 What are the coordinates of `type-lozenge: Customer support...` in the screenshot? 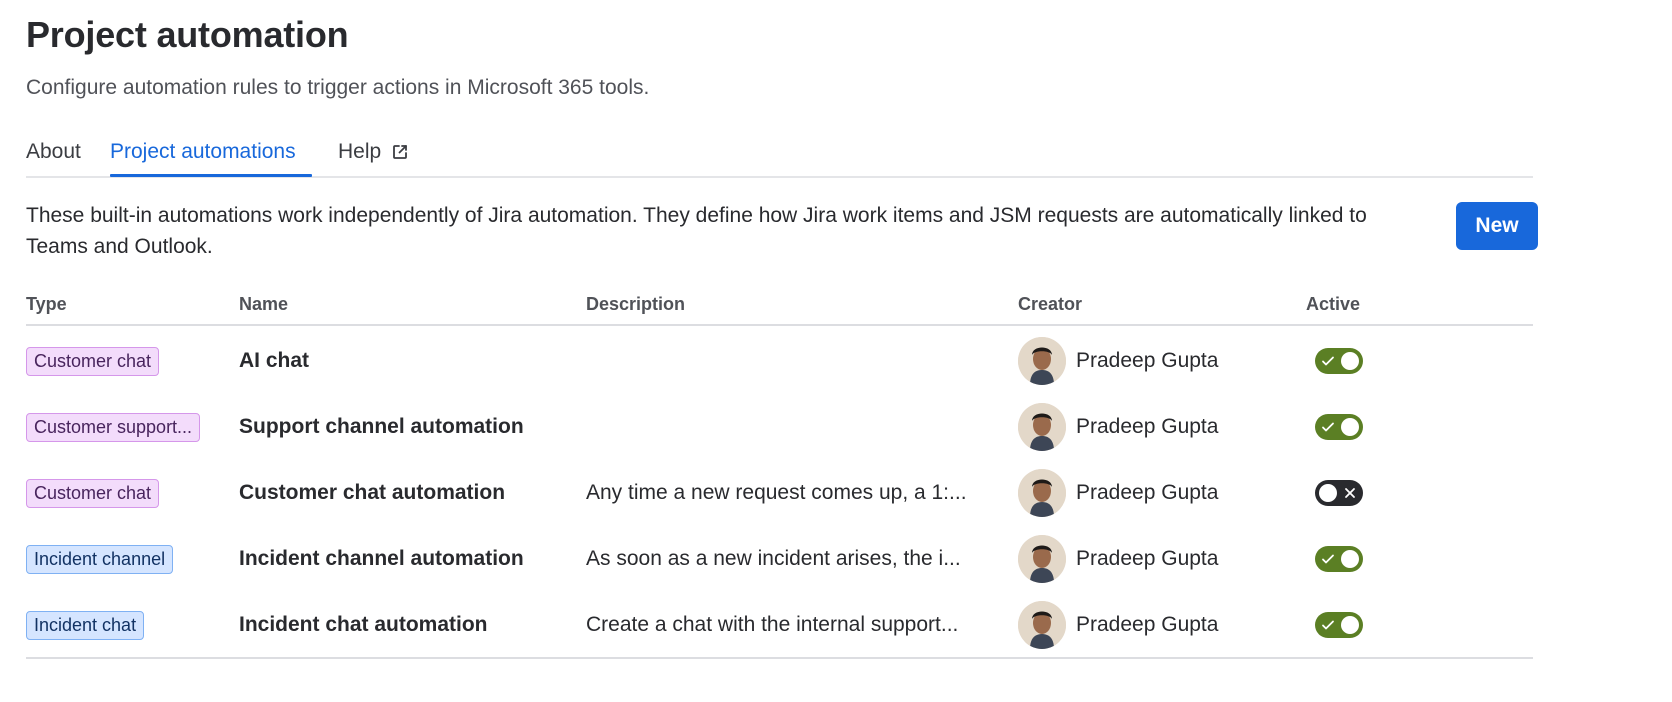 It's located at (113, 427).